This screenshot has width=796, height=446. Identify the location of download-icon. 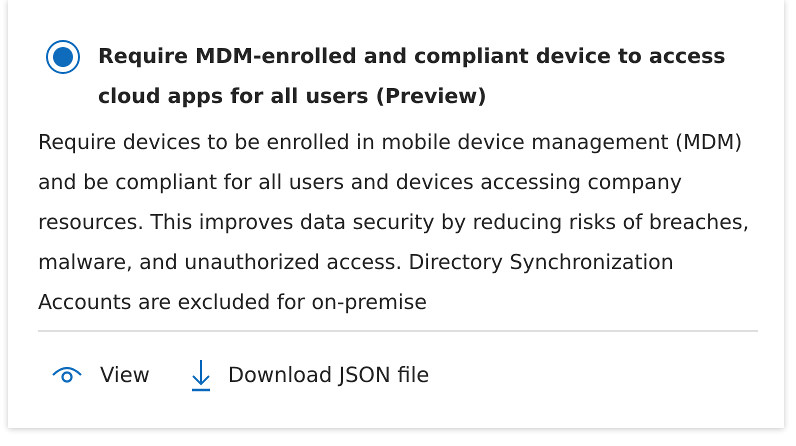
(201, 375).